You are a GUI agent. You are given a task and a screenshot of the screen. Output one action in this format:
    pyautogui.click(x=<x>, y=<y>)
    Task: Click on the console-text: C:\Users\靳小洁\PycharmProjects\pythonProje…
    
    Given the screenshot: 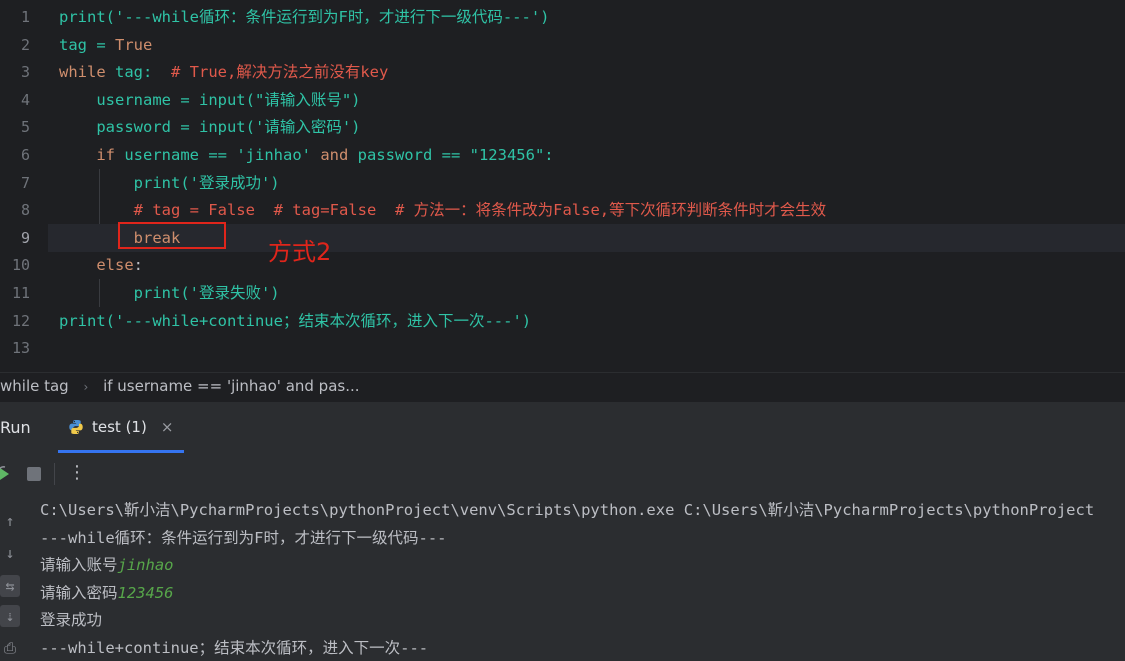 What is the action you would take?
    pyautogui.click(x=567, y=510)
    